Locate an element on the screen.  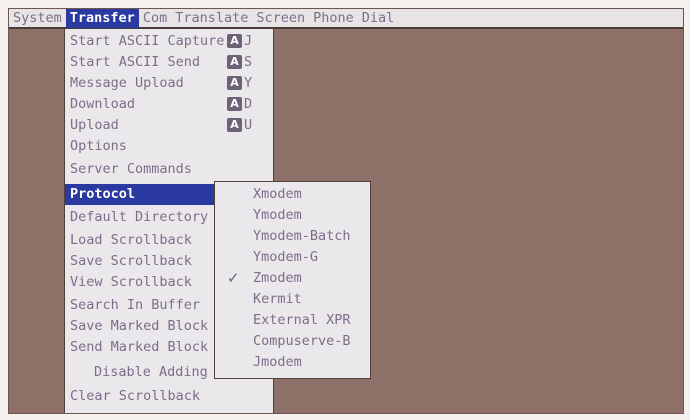
protocol-item-xmodem: Xmodem is located at coordinates (292, 194).